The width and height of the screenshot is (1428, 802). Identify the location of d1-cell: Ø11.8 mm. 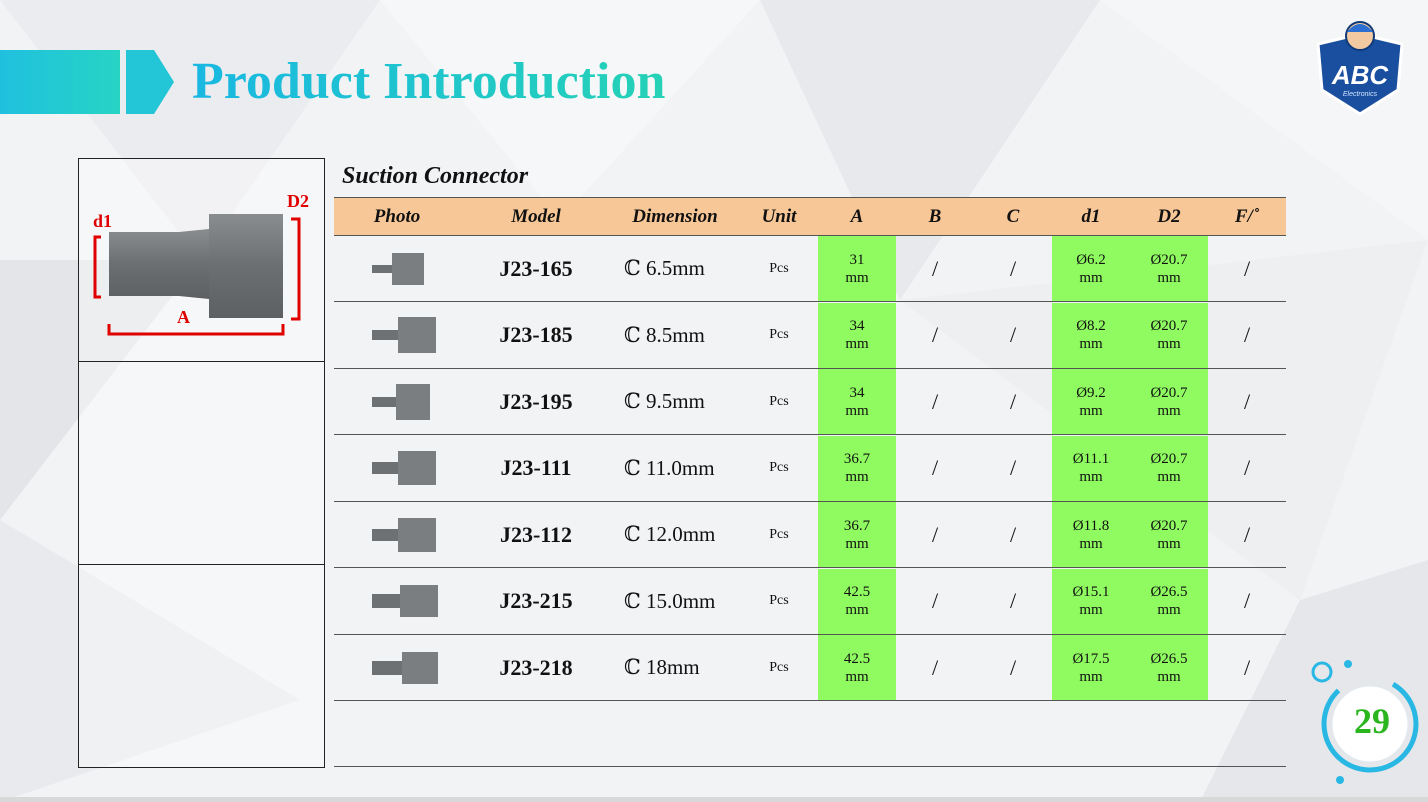
(1091, 534).